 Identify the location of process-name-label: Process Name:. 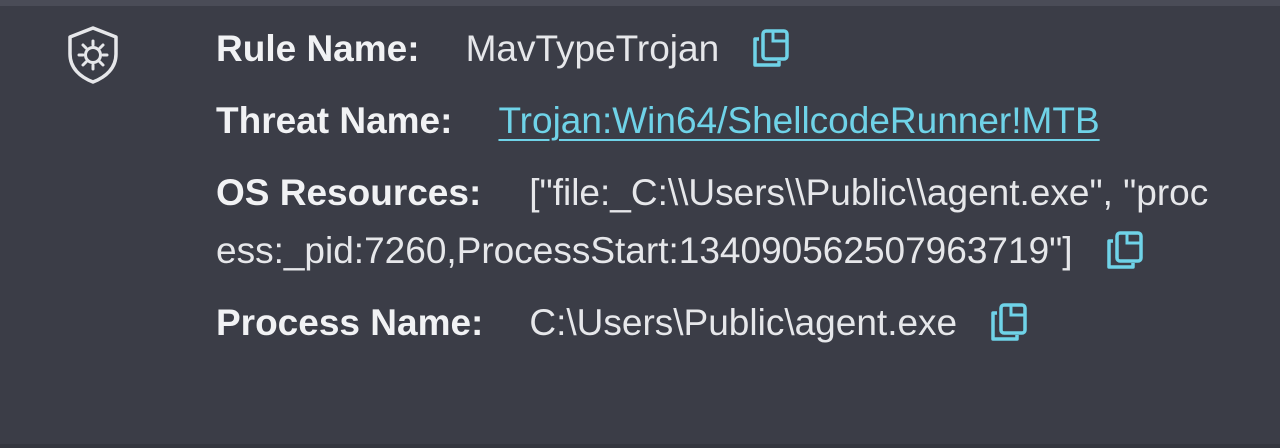
(350, 322).